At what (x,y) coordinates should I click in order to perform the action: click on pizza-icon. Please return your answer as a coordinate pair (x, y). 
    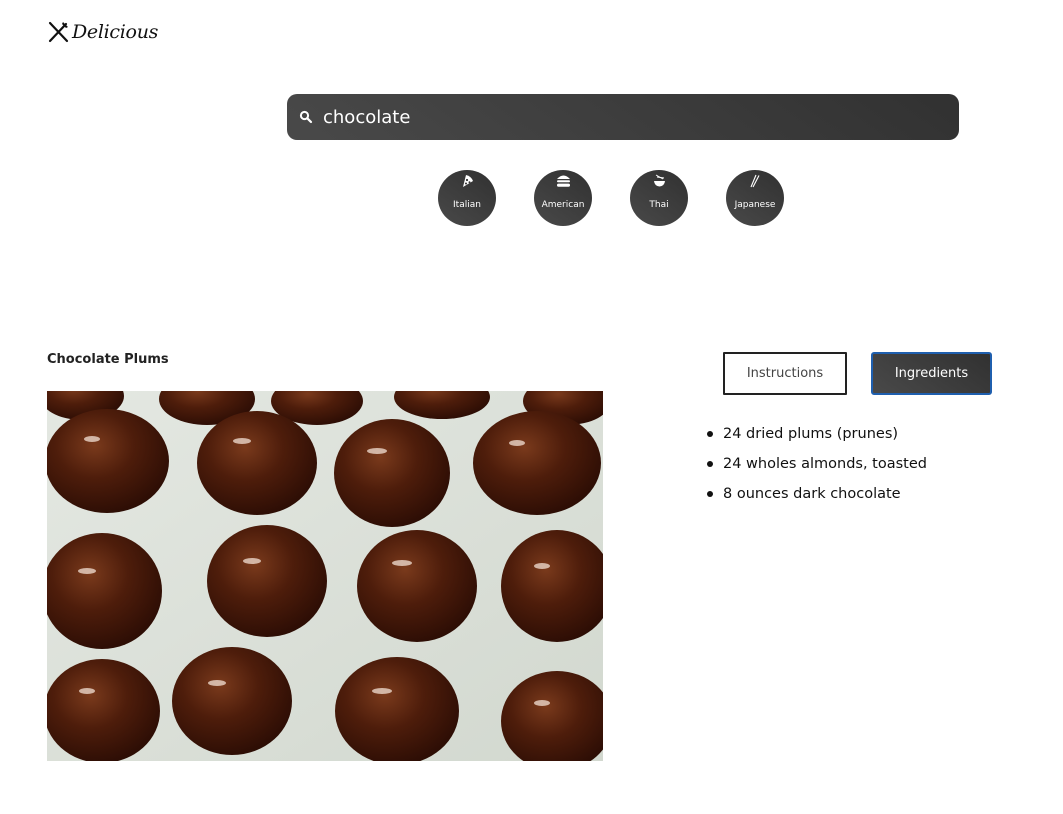
    Looking at the image, I should click on (467, 180).